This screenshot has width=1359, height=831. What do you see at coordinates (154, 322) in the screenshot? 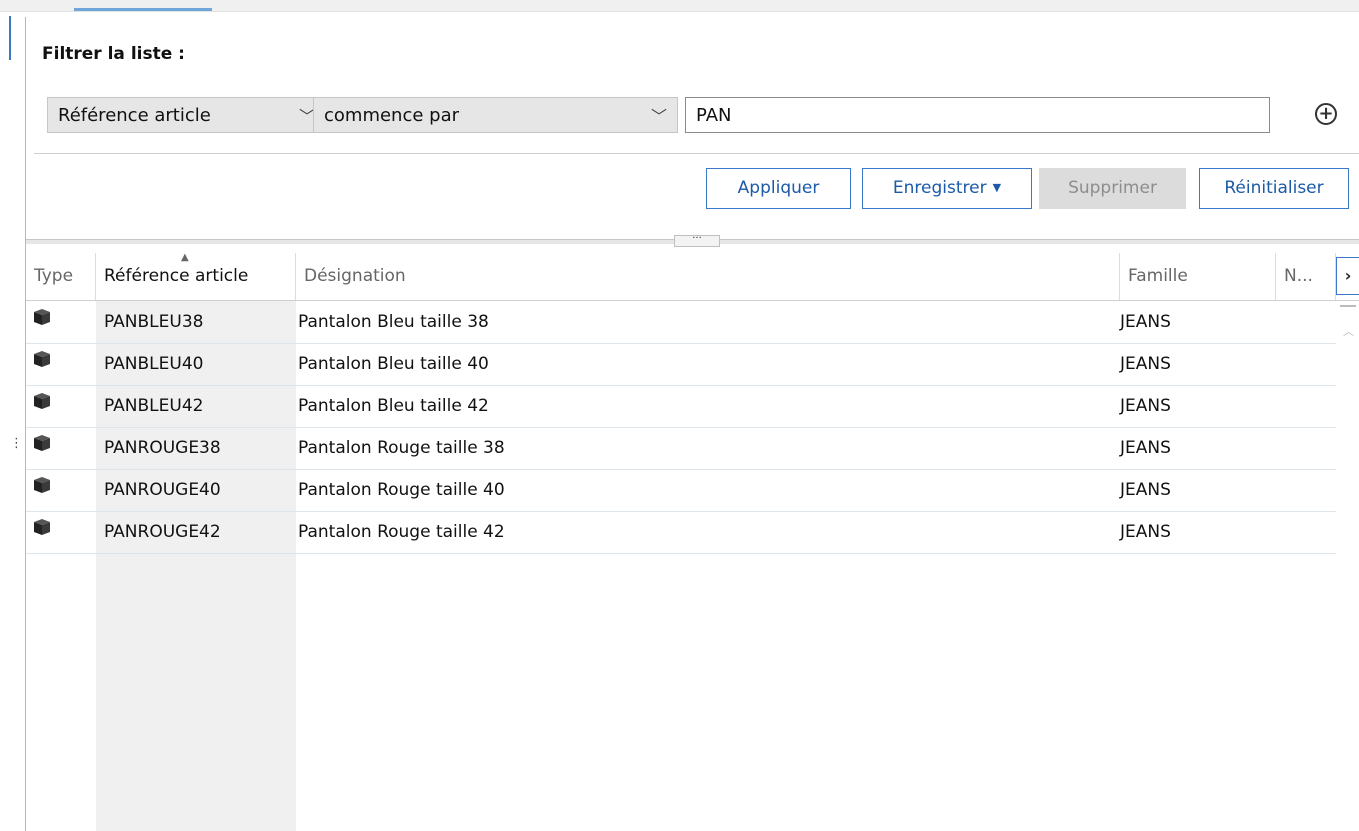
I see `cell-reference: PANBLEU38` at bounding box center [154, 322].